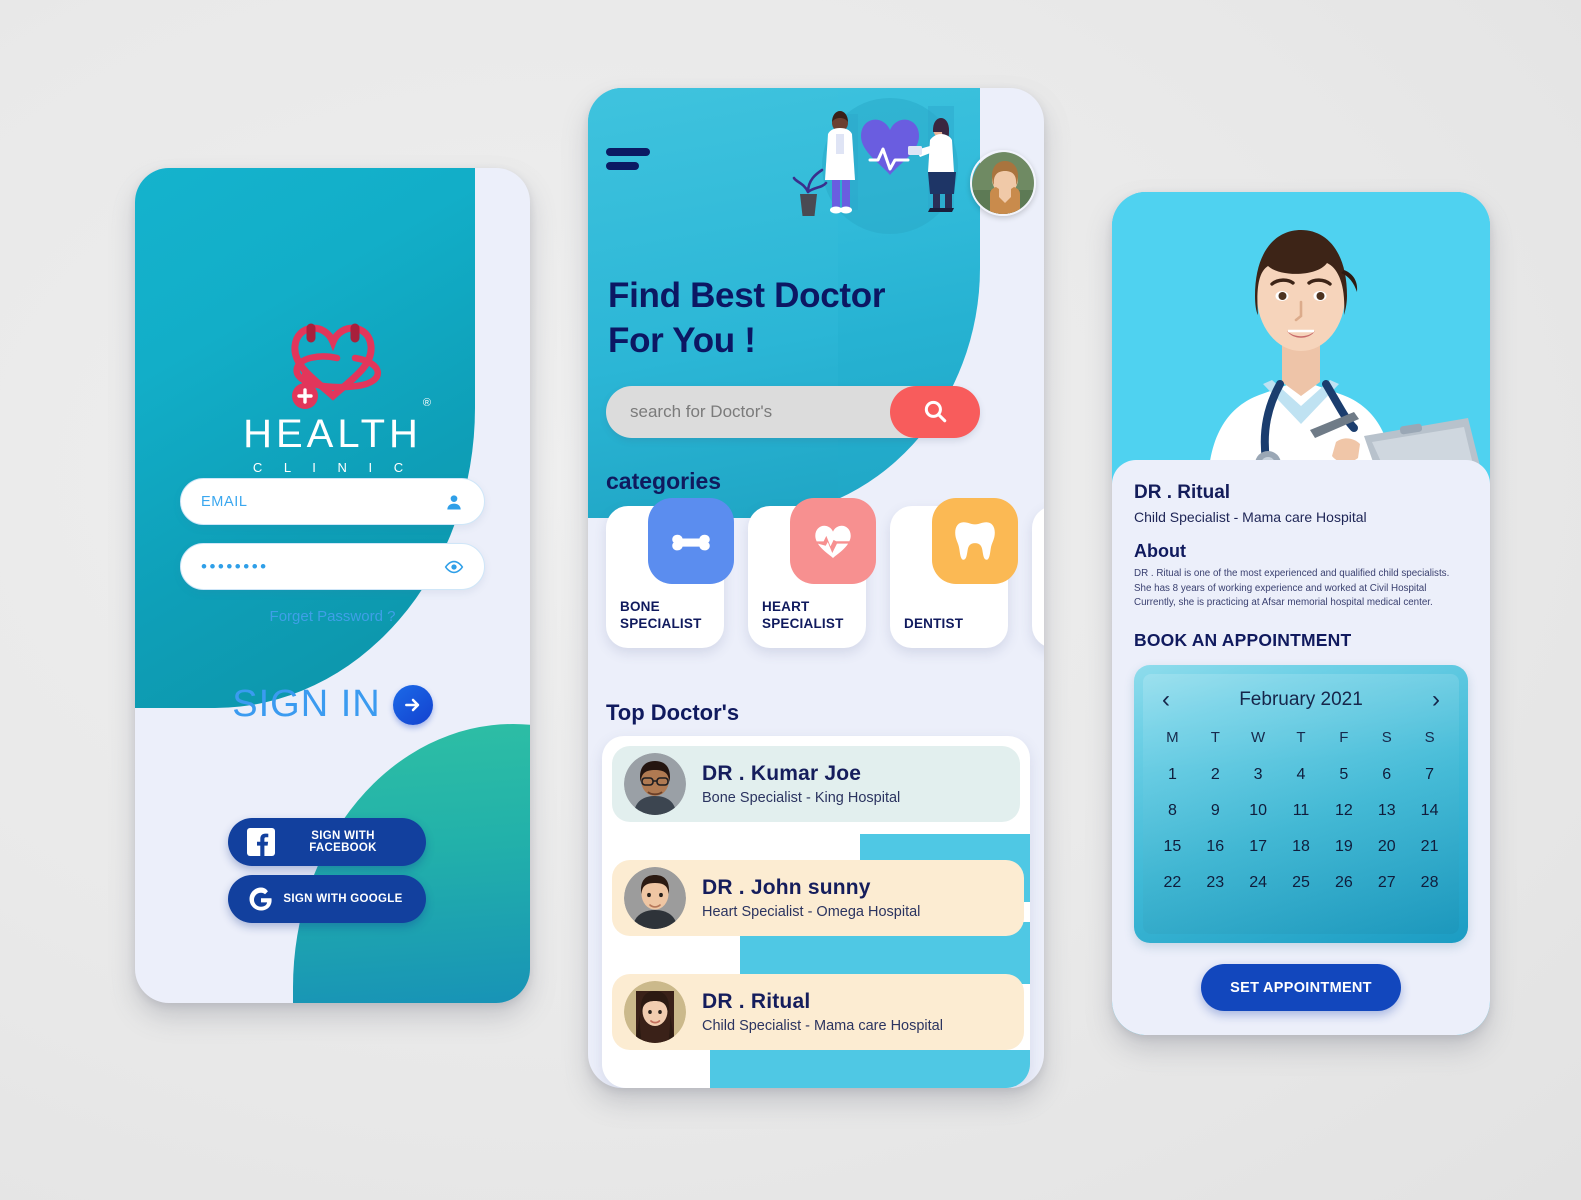 This screenshot has height=1200, width=1581. Describe the element at coordinates (1301, 987) in the screenshot. I see `set-appointment-button: SET APPOINTMENT` at that location.